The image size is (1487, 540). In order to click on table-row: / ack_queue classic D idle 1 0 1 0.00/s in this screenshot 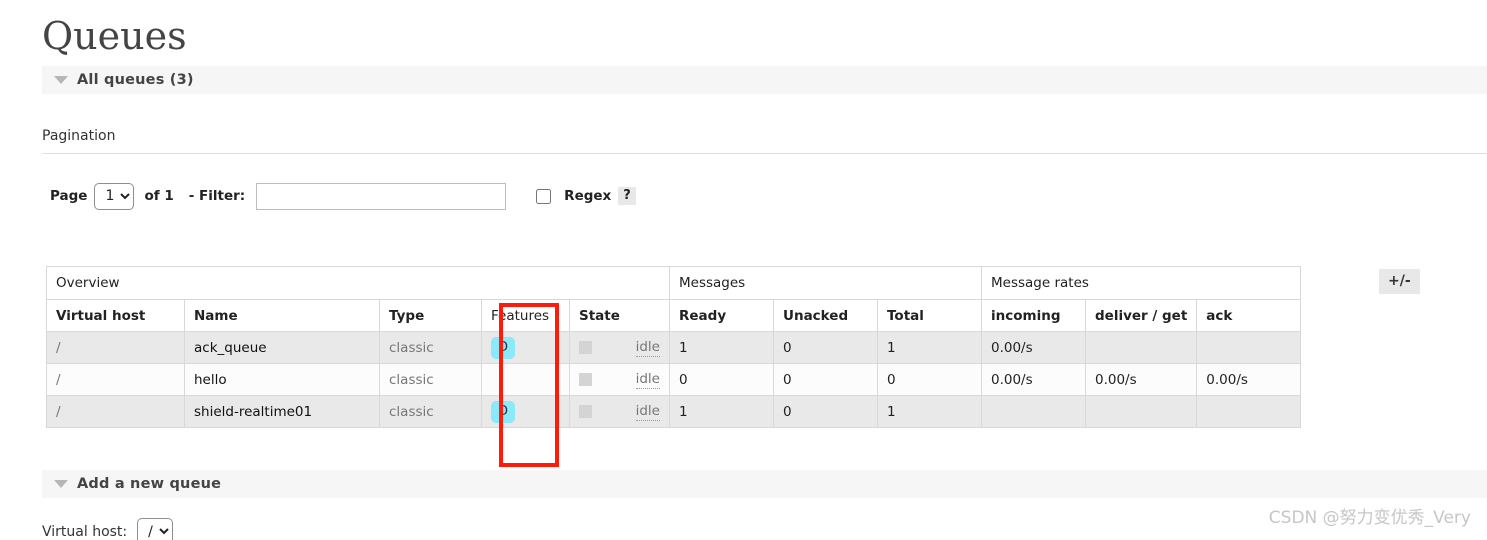, I will do `click(674, 347)`.